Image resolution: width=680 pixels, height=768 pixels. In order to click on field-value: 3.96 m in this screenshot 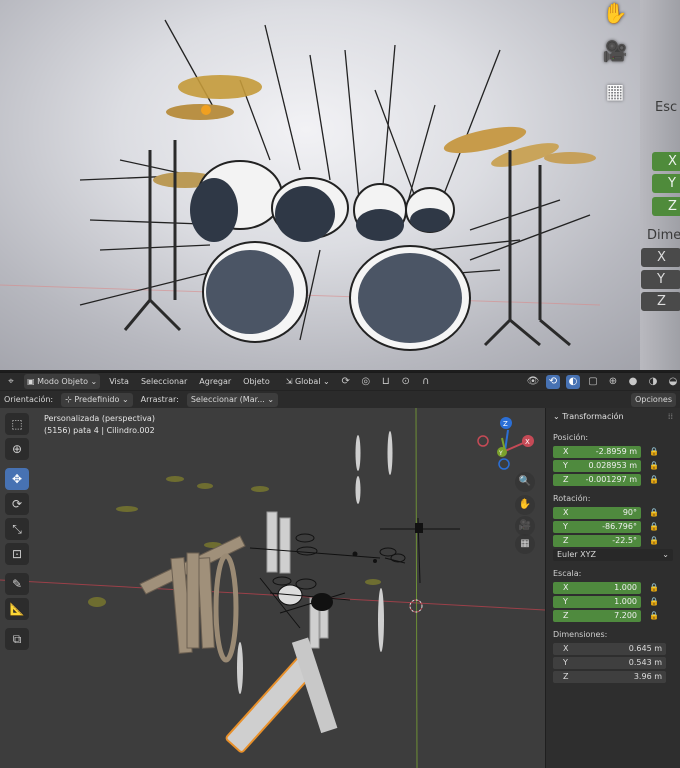, I will do `click(647, 676)`.